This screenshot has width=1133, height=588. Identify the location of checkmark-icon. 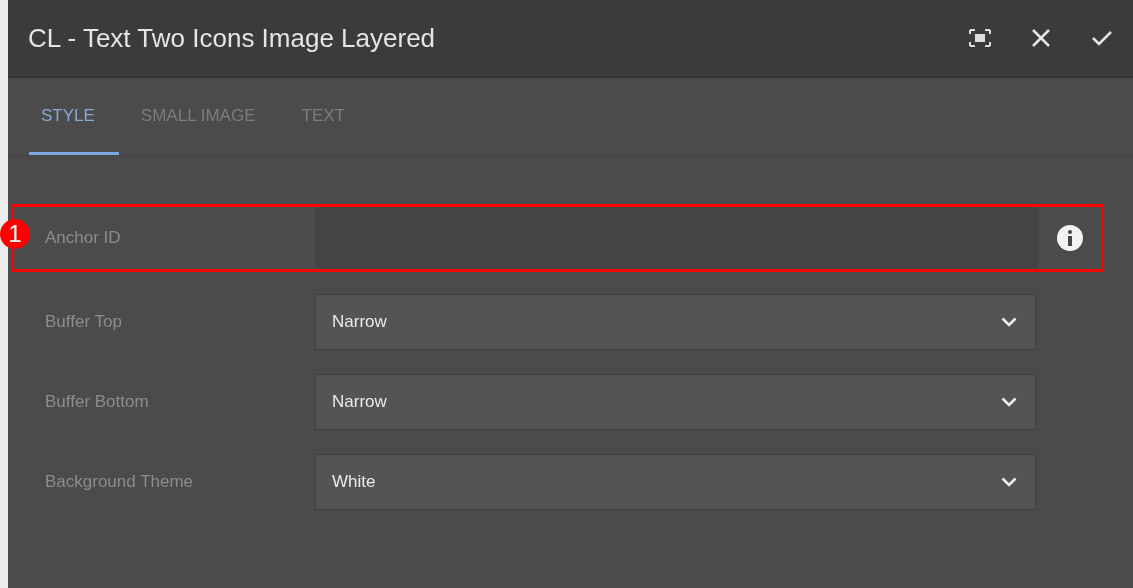
(1102, 38).